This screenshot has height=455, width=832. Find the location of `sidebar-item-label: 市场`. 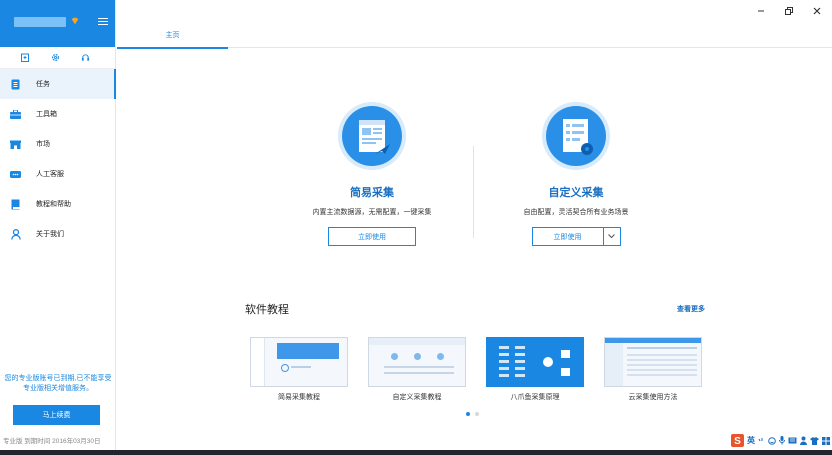

sidebar-item-label: 市场 is located at coordinates (43, 144).